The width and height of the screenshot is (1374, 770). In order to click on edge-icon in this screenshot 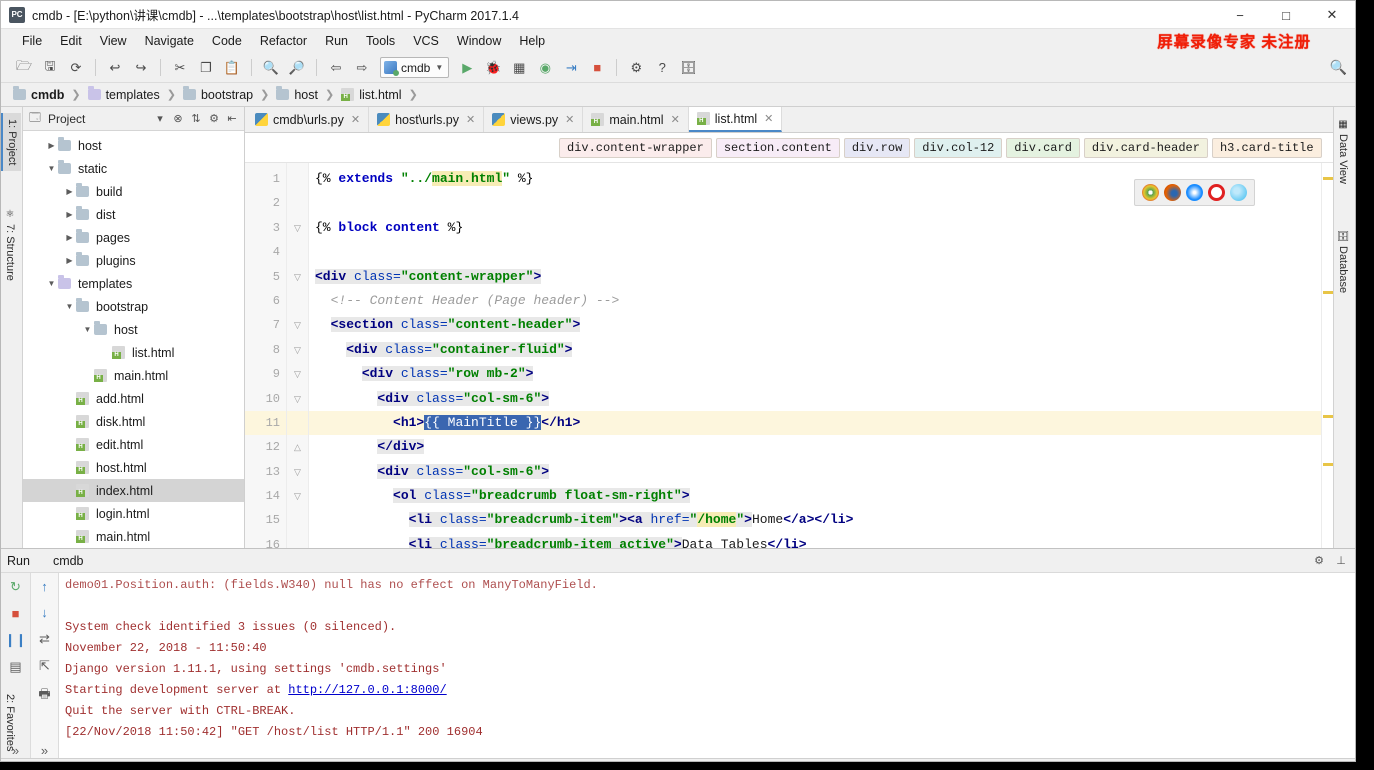, I will do `click(1238, 192)`.